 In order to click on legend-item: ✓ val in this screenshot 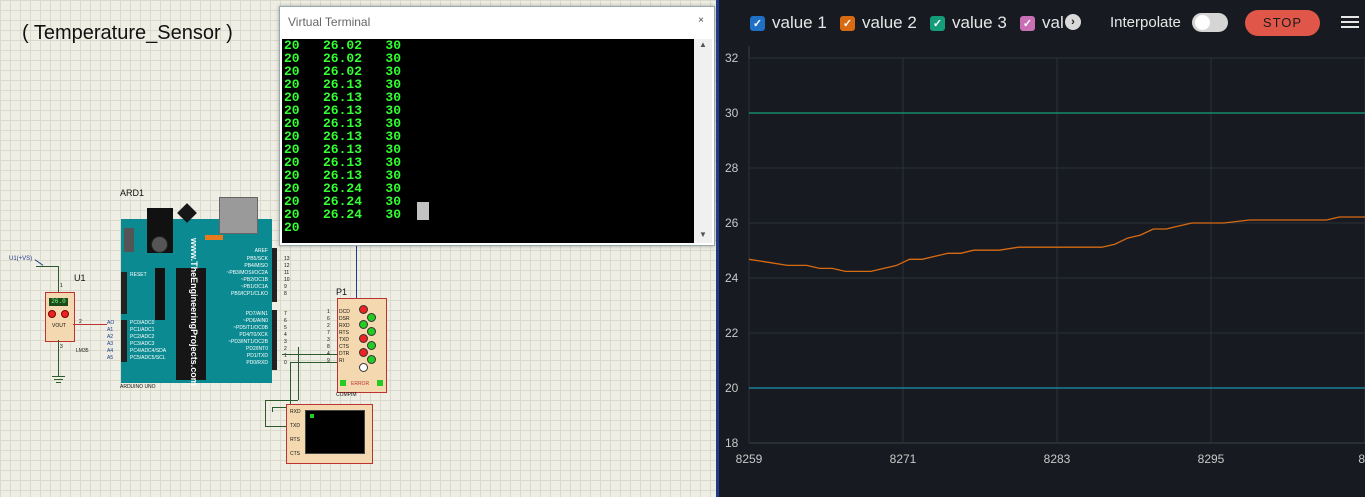, I will do `click(1042, 23)`.